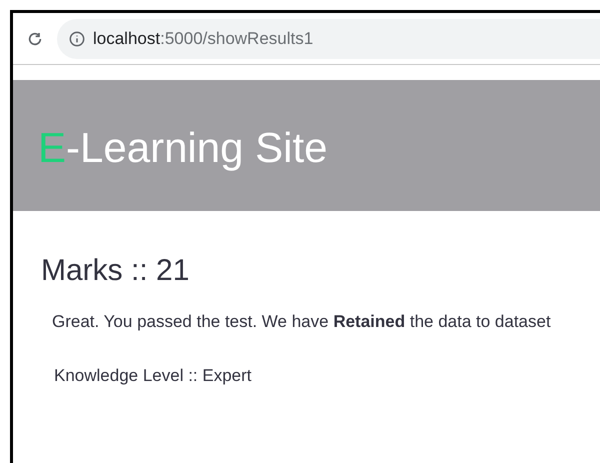  Describe the element at coordinates (153, 375) in the screenshot. I see `knowledge-level: Knowledge Level :: Expert` at that location.